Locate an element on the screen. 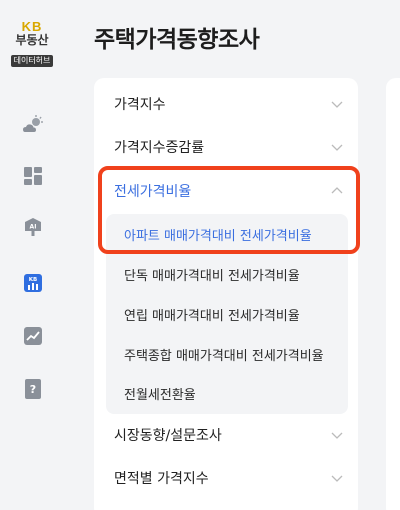 This screenshot has height=510, width=400. submenu-item-conversion-rate: 전월세전환율 is located at coordinates (160, 393).